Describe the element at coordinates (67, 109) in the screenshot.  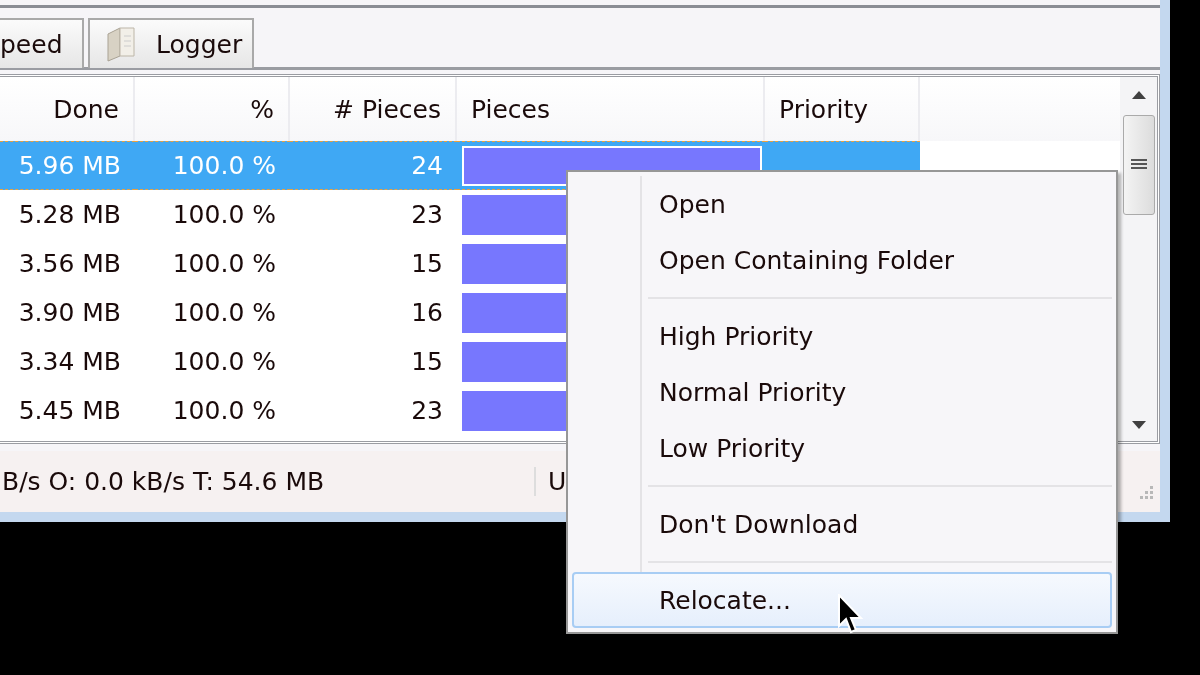
I see `column-header: Done` at that location.